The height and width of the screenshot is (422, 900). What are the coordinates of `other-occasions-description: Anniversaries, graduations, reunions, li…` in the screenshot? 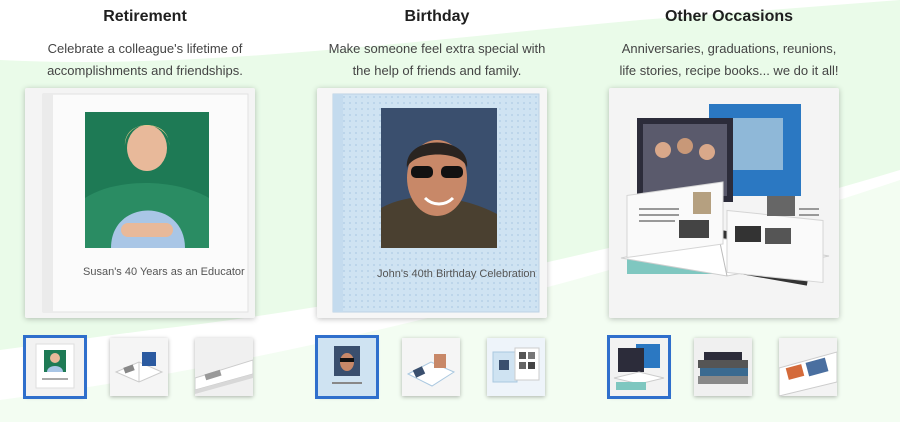 It's located at (729, 60).